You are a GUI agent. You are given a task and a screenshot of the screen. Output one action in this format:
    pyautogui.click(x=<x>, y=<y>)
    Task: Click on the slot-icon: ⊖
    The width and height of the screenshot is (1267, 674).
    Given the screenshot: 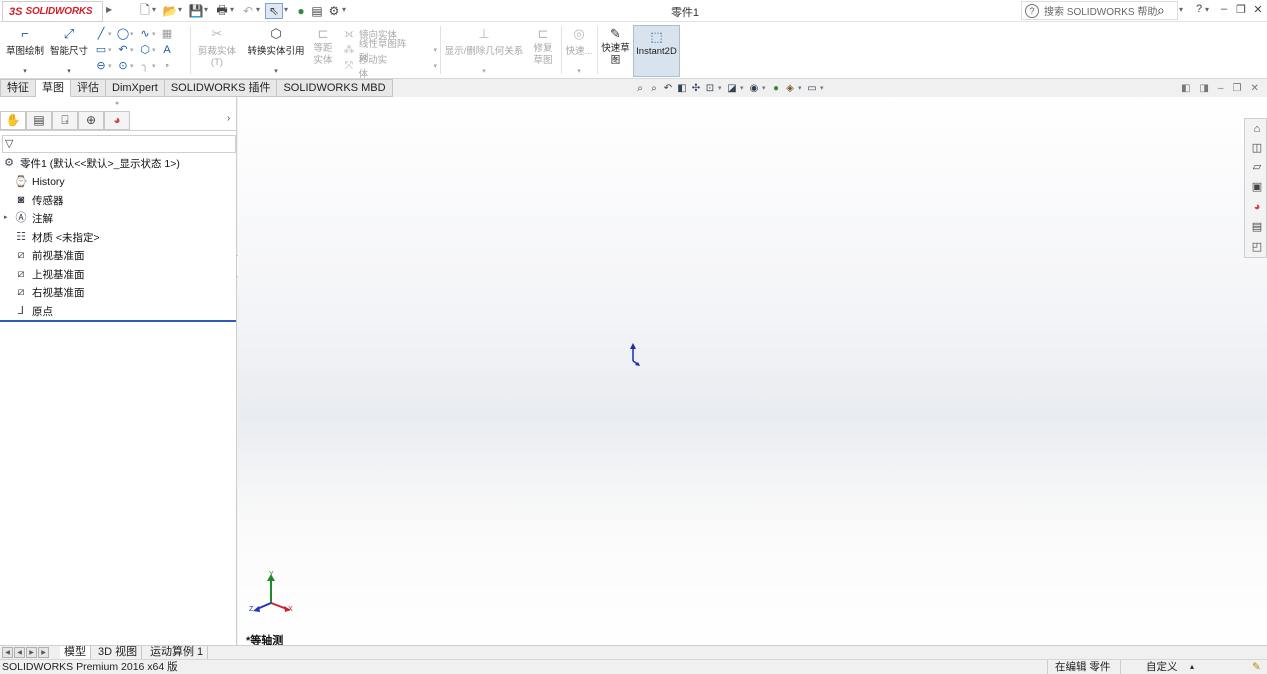 What is the action you would take?
    pyautogui.click(x=101, y=66)
    